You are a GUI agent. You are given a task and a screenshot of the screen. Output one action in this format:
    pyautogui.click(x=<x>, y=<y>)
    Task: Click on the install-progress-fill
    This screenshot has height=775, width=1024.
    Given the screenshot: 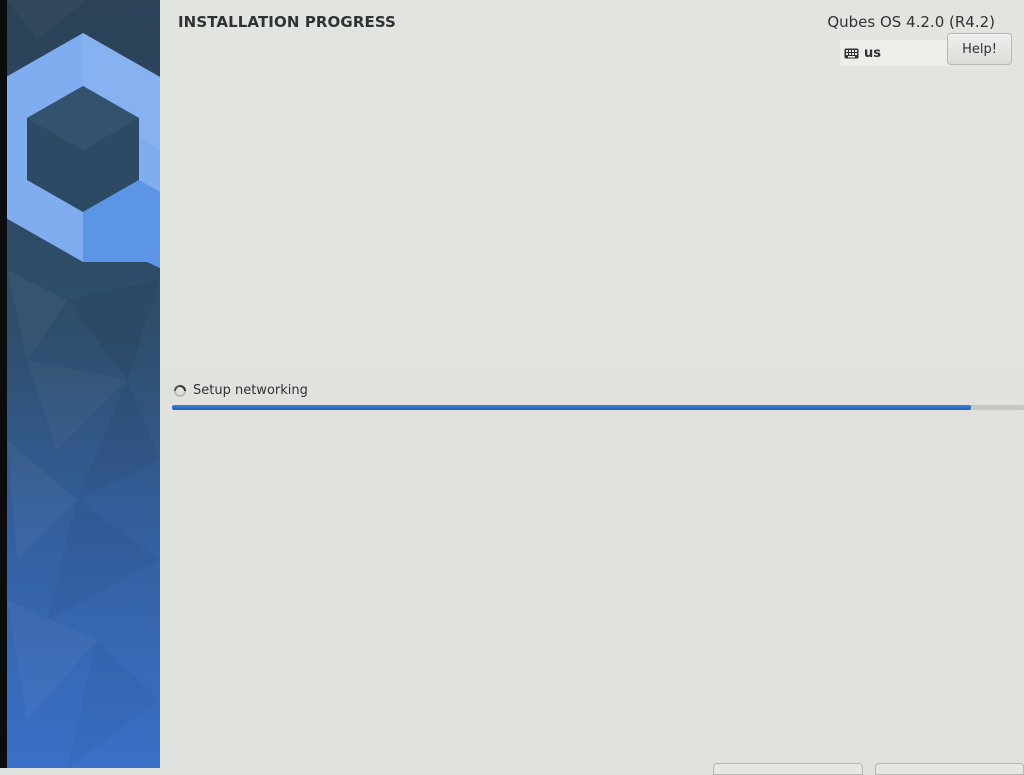 What is the action you would take?
    pyautogui.click(x=572, y=407)
    